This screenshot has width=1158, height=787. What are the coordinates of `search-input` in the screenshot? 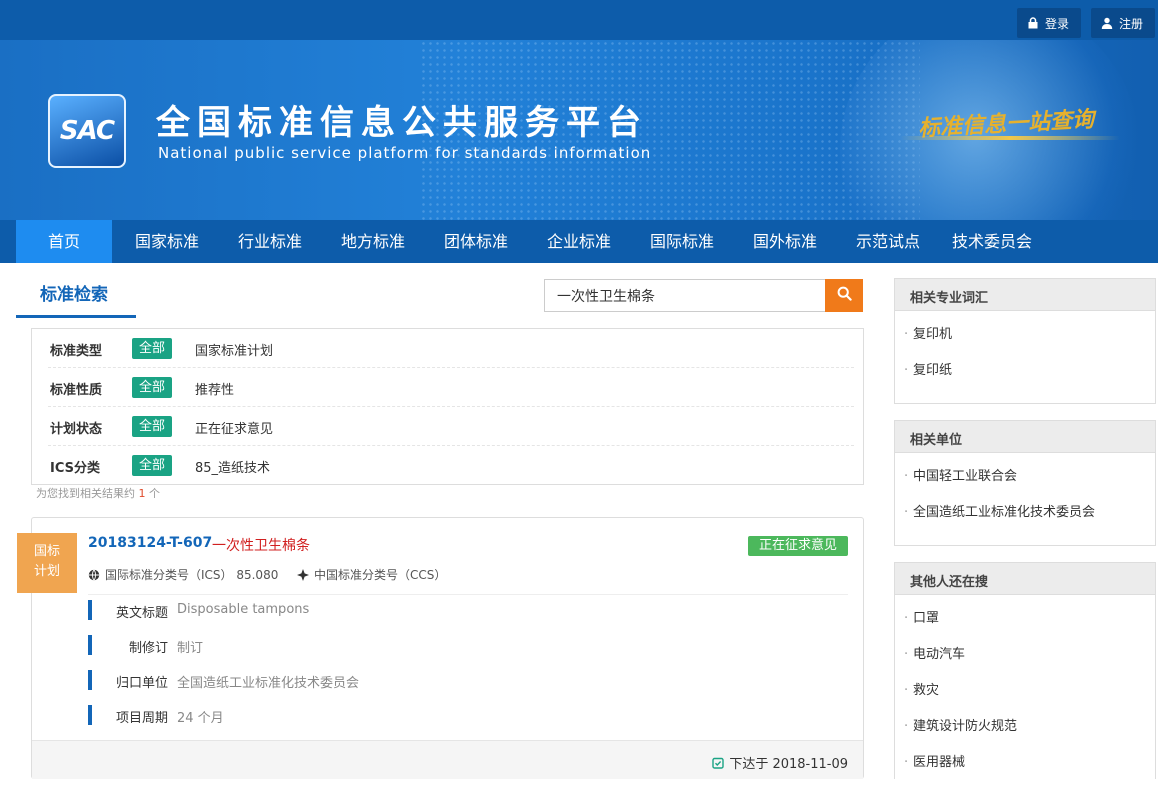 It's located at (685, 295).